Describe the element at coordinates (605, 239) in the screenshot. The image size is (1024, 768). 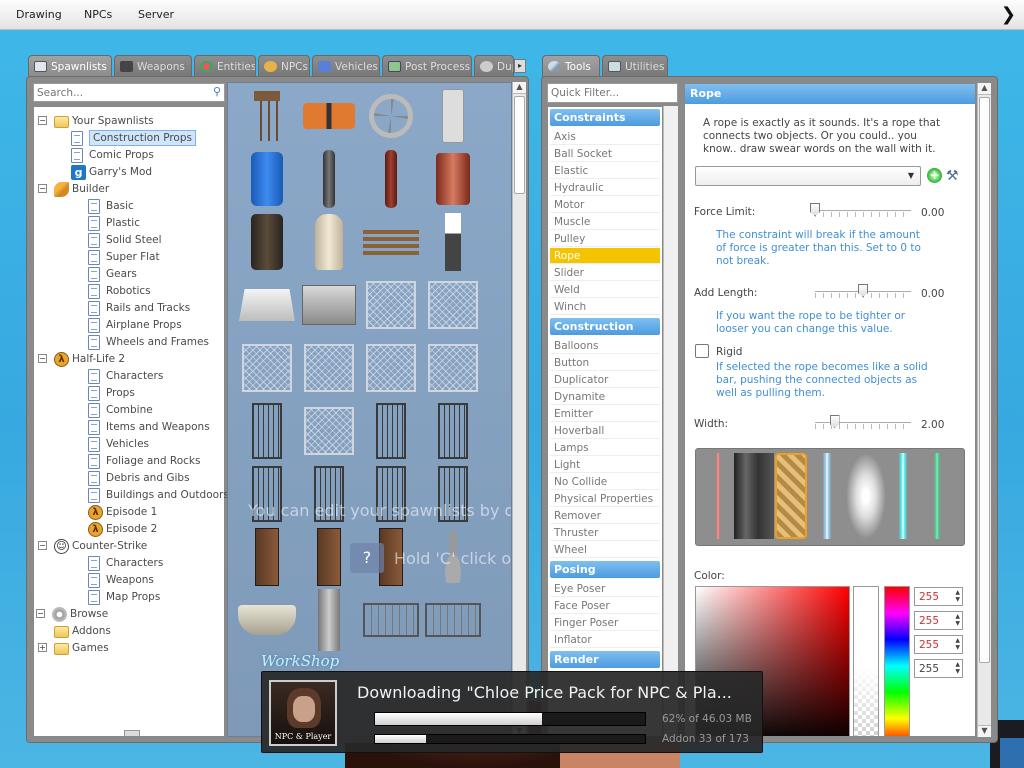
I see `tool-item: Pulley` at that location.